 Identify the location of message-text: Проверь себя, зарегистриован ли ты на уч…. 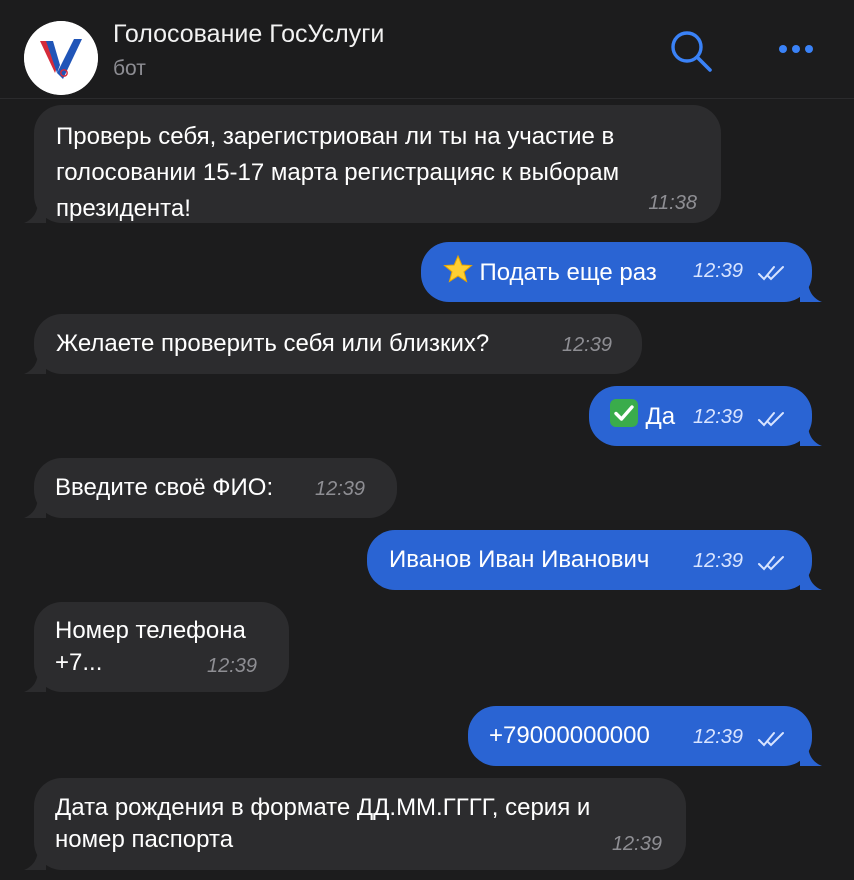
(338, 172).